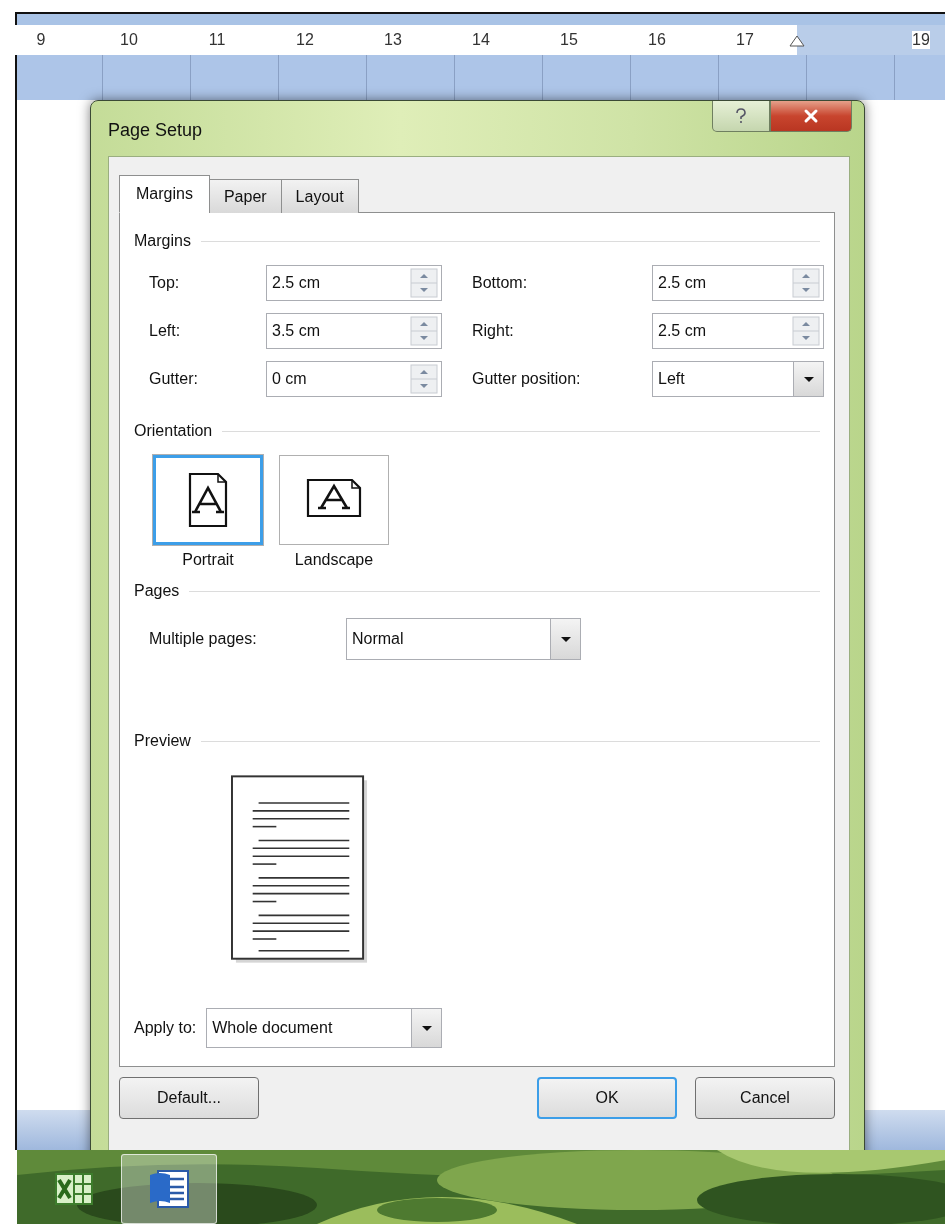  Describe the element at coordinates (354, 331) in the screenshot. I see `spin-field: 3.5 cm` at that location.